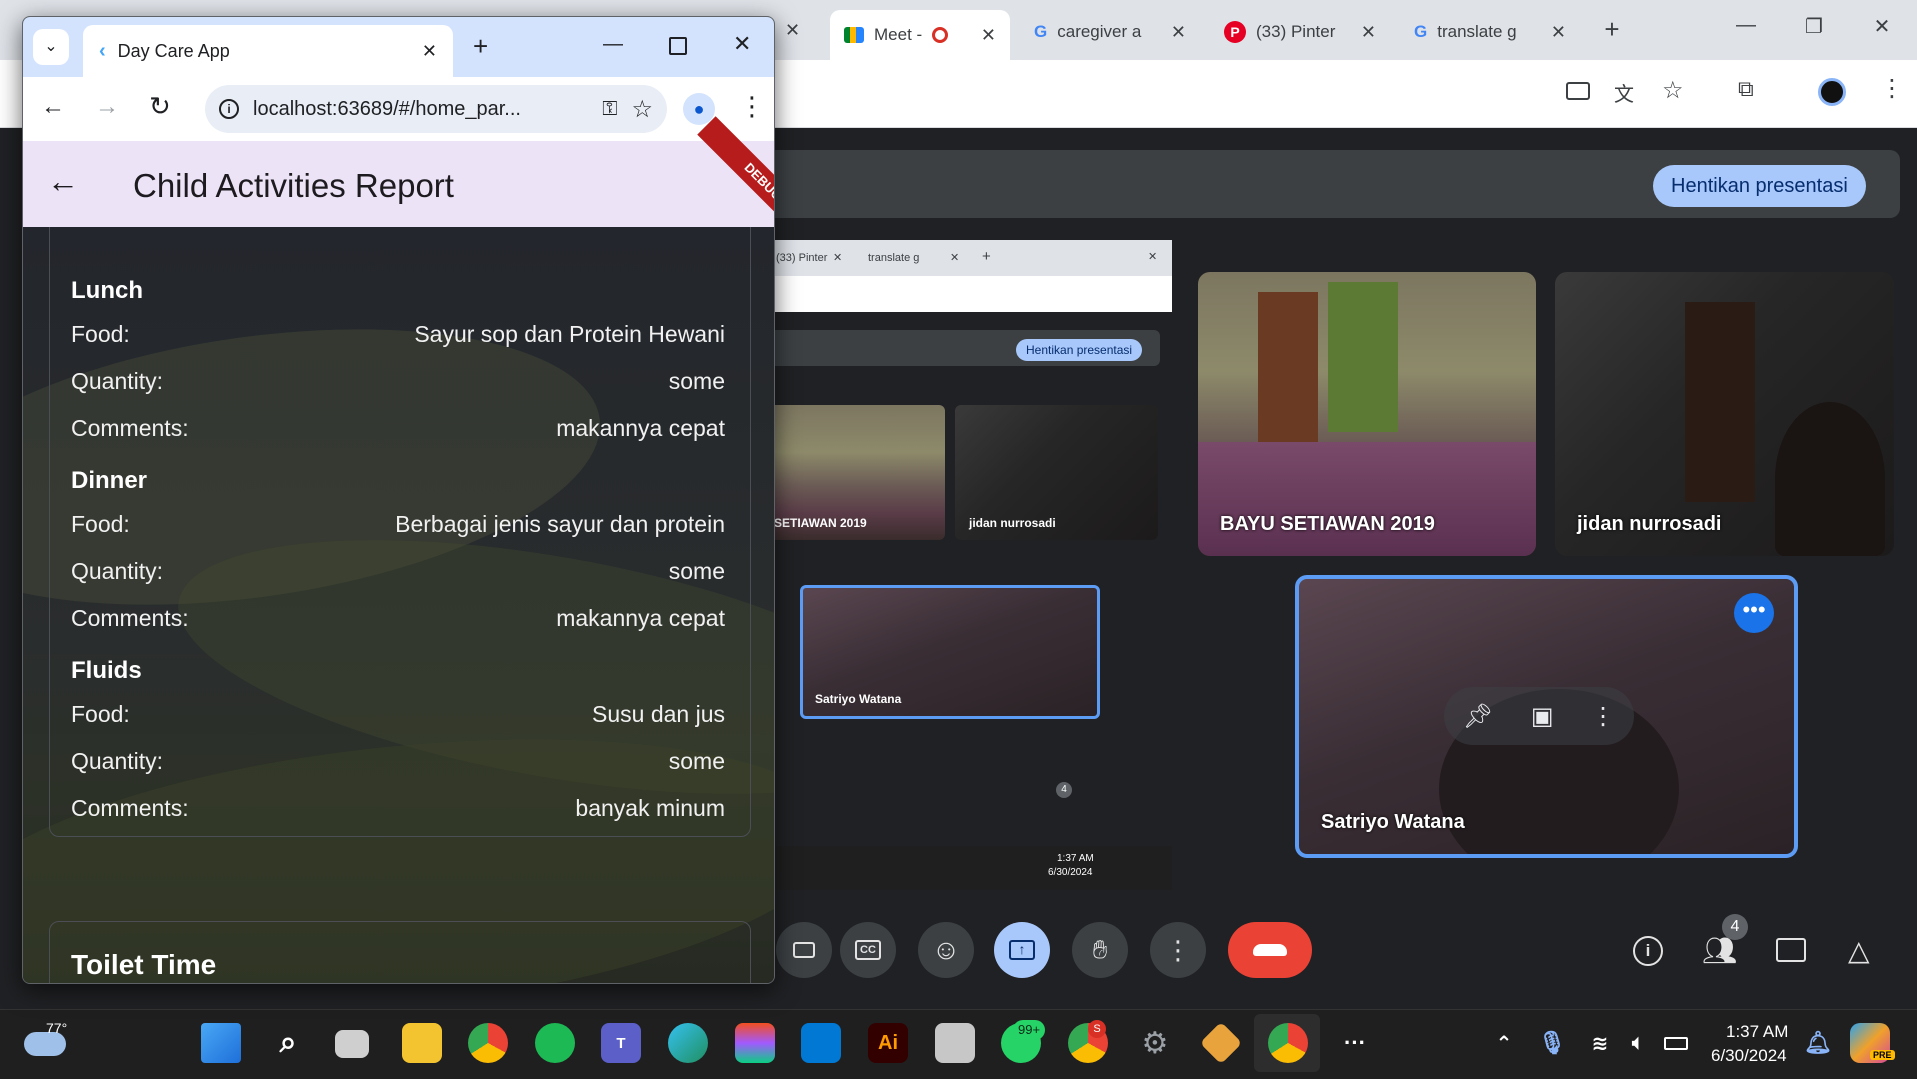  I want to click on tab-meet: Meet - ✕, so click(920, 35).